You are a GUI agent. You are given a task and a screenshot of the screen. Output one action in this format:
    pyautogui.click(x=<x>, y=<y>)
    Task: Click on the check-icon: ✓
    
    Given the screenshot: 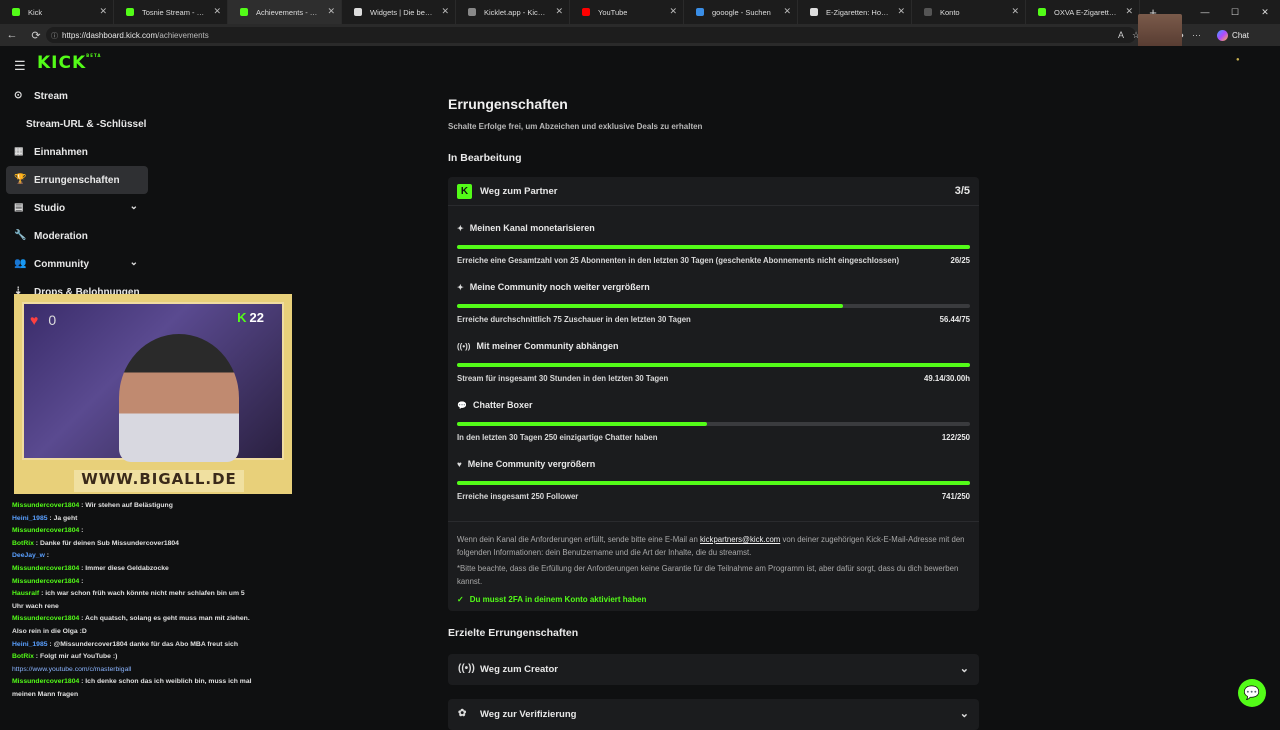 What is the action you would take?
    pyautogui.click(x=460, y=599)
    